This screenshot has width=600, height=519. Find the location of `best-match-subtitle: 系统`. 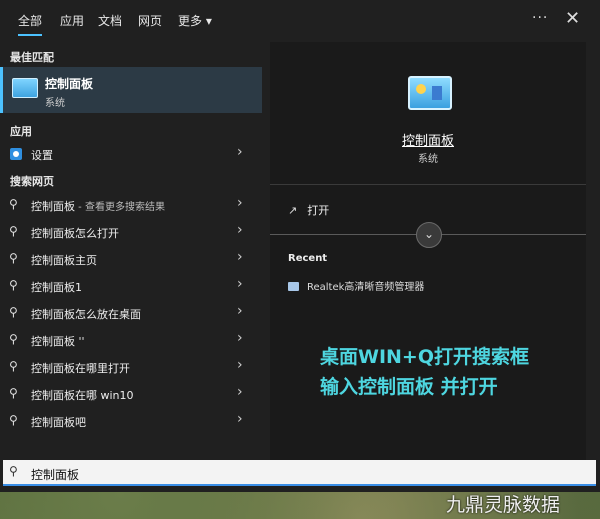

best-match-subtitle: 系统 is located at coordinates (55, 103).